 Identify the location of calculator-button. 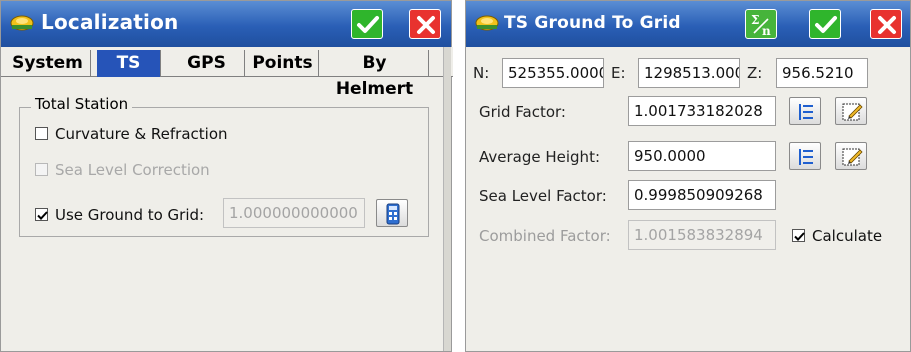
(392, 213).